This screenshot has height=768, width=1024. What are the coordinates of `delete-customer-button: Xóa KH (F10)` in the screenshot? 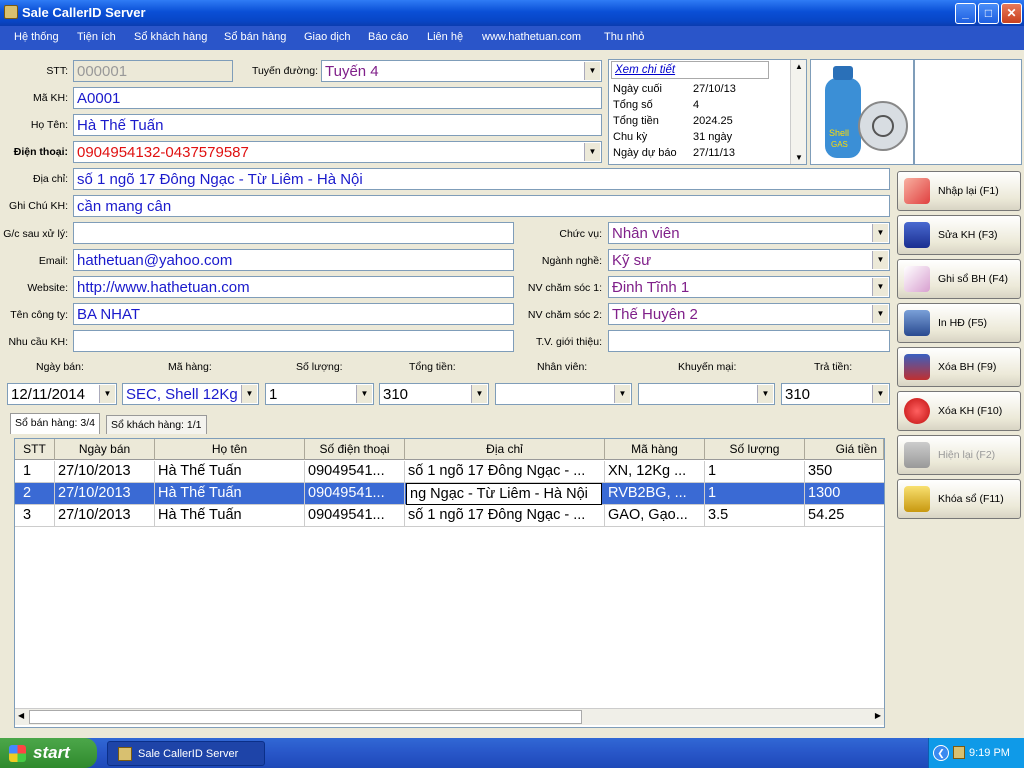 It's located at (959, 411).